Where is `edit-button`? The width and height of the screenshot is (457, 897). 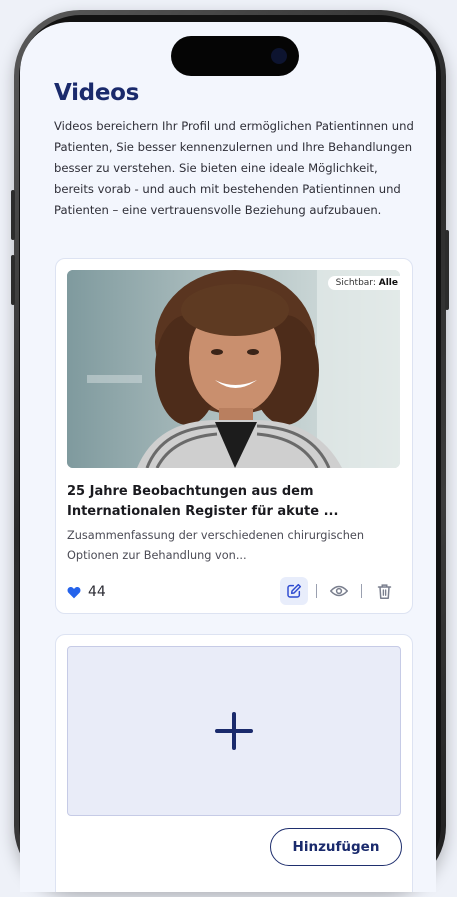 edit-button is located at coordinates (294, 591).